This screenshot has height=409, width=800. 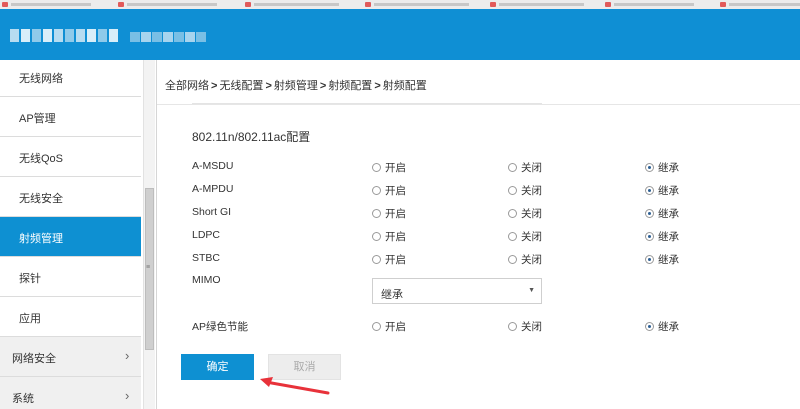 I want to click on mimo-select: 继承 ▼, so click(x=457, y=291).